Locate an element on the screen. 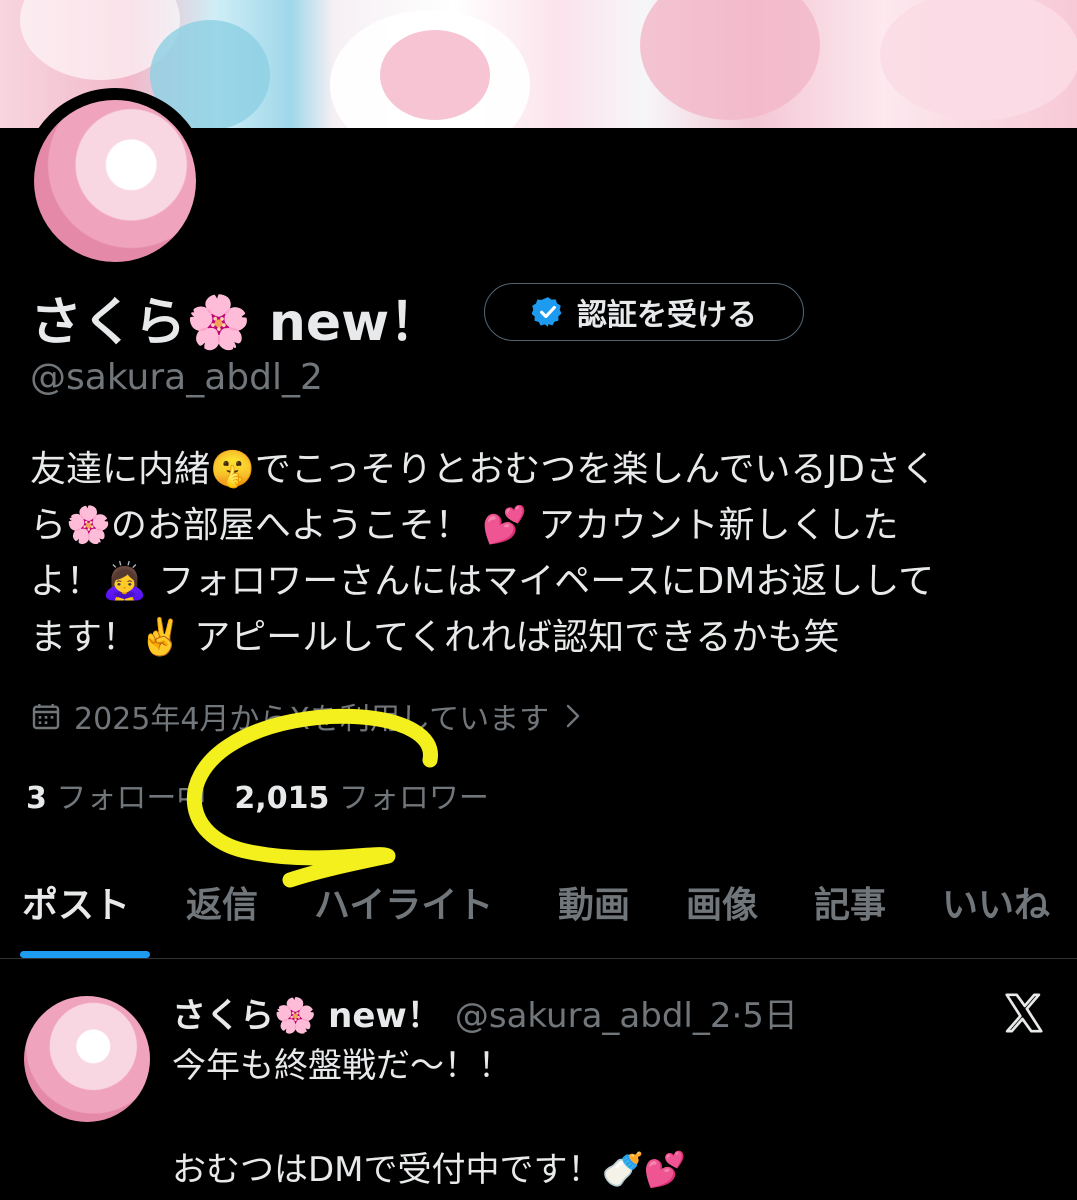  joined-date: 2025年4月からXを利用しています is located at coordinates (307, 716).